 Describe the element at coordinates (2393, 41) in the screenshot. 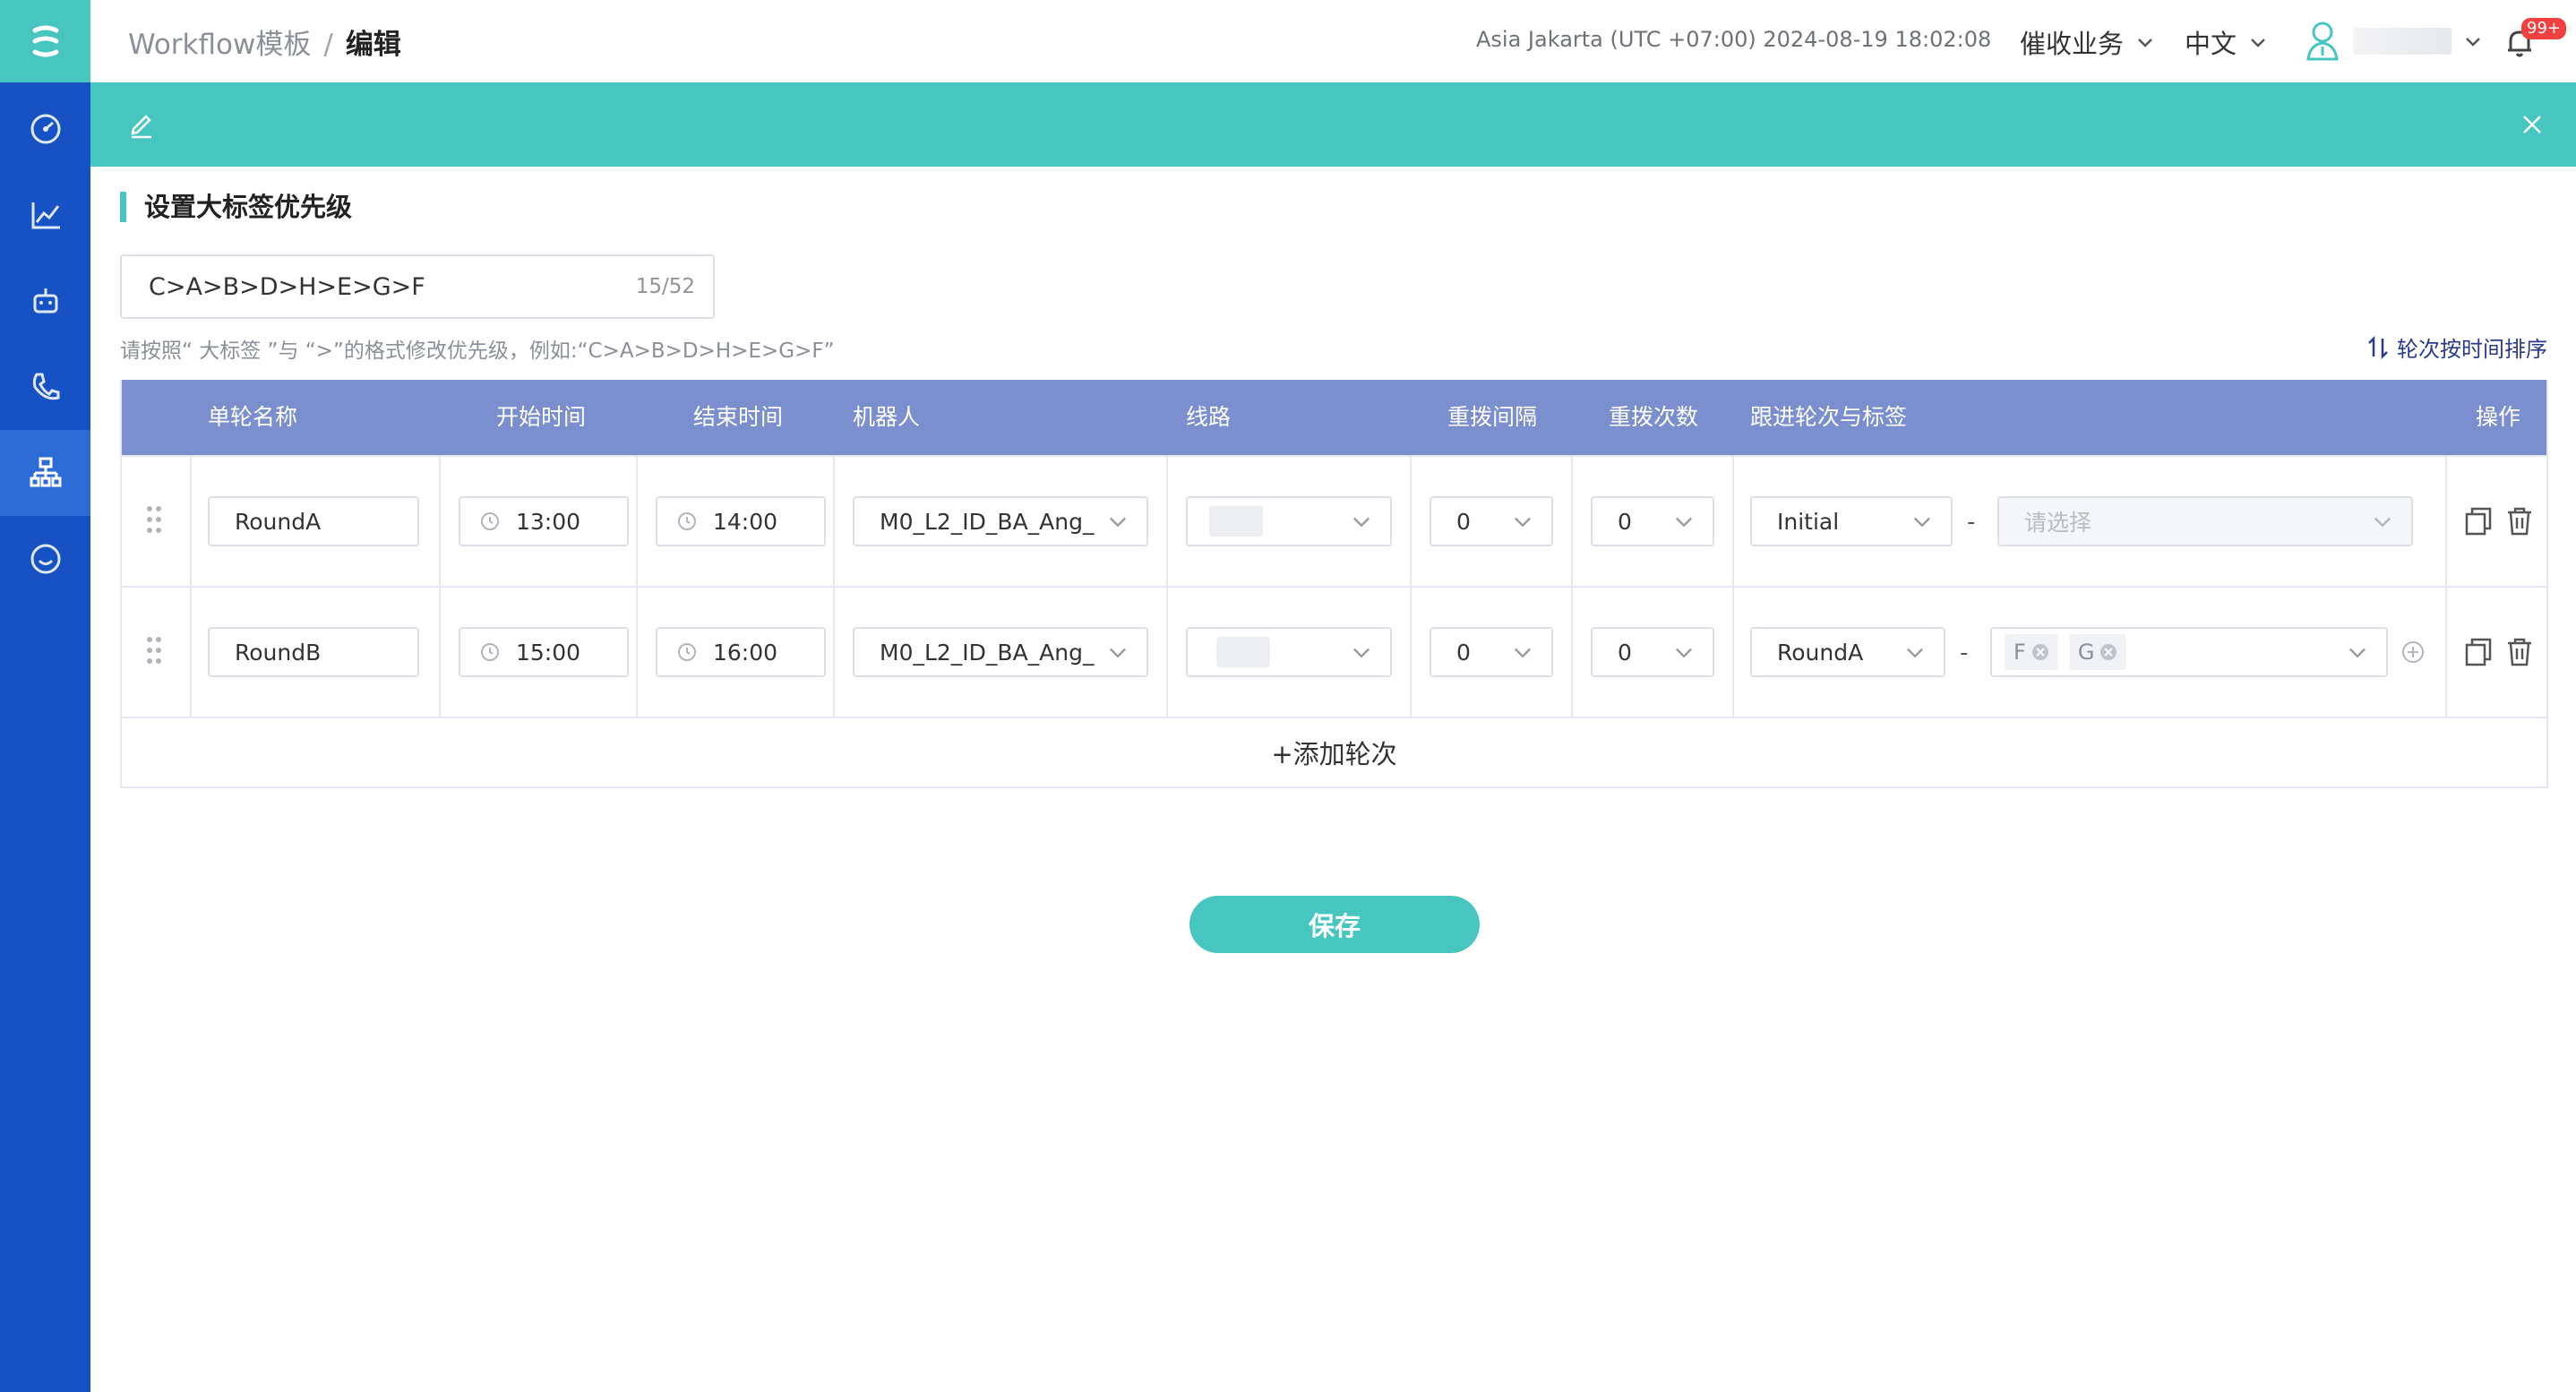

I see `user-menu` at that location.